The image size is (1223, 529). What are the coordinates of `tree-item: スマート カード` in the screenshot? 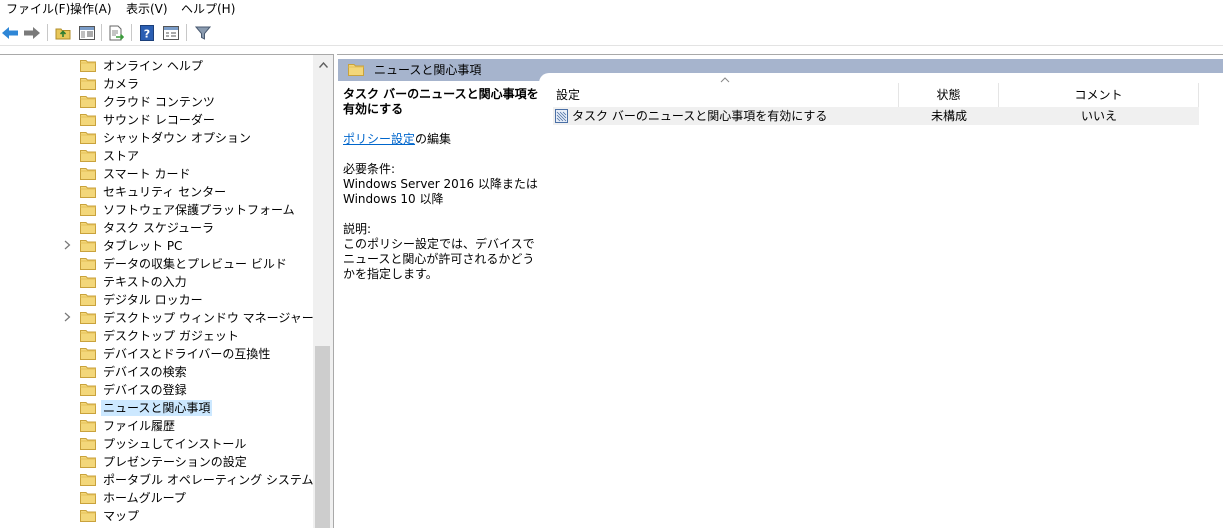 It's located at (156, 174).